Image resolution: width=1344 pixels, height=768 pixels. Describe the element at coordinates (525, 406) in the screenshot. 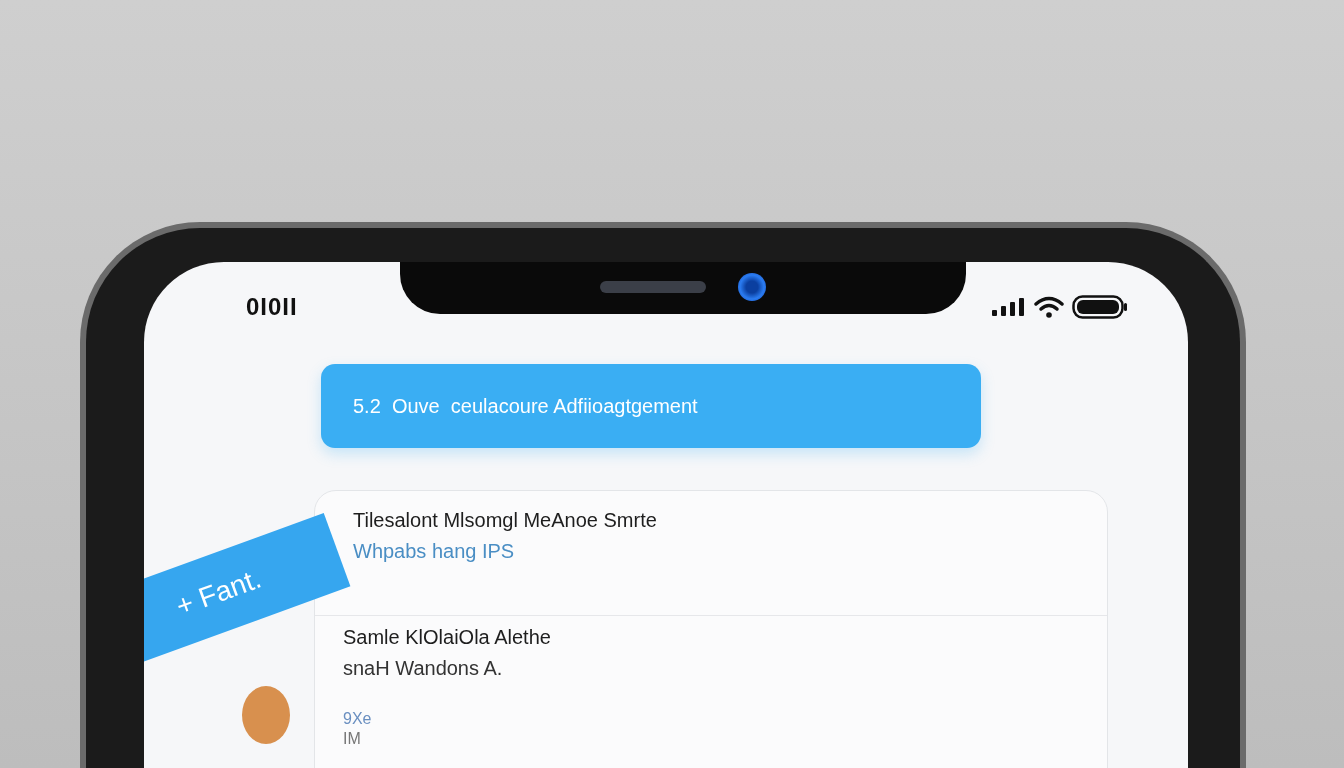

I see `banner-title: 5.2 Ouve ceulacoure Adfiioagtgement` at that location.